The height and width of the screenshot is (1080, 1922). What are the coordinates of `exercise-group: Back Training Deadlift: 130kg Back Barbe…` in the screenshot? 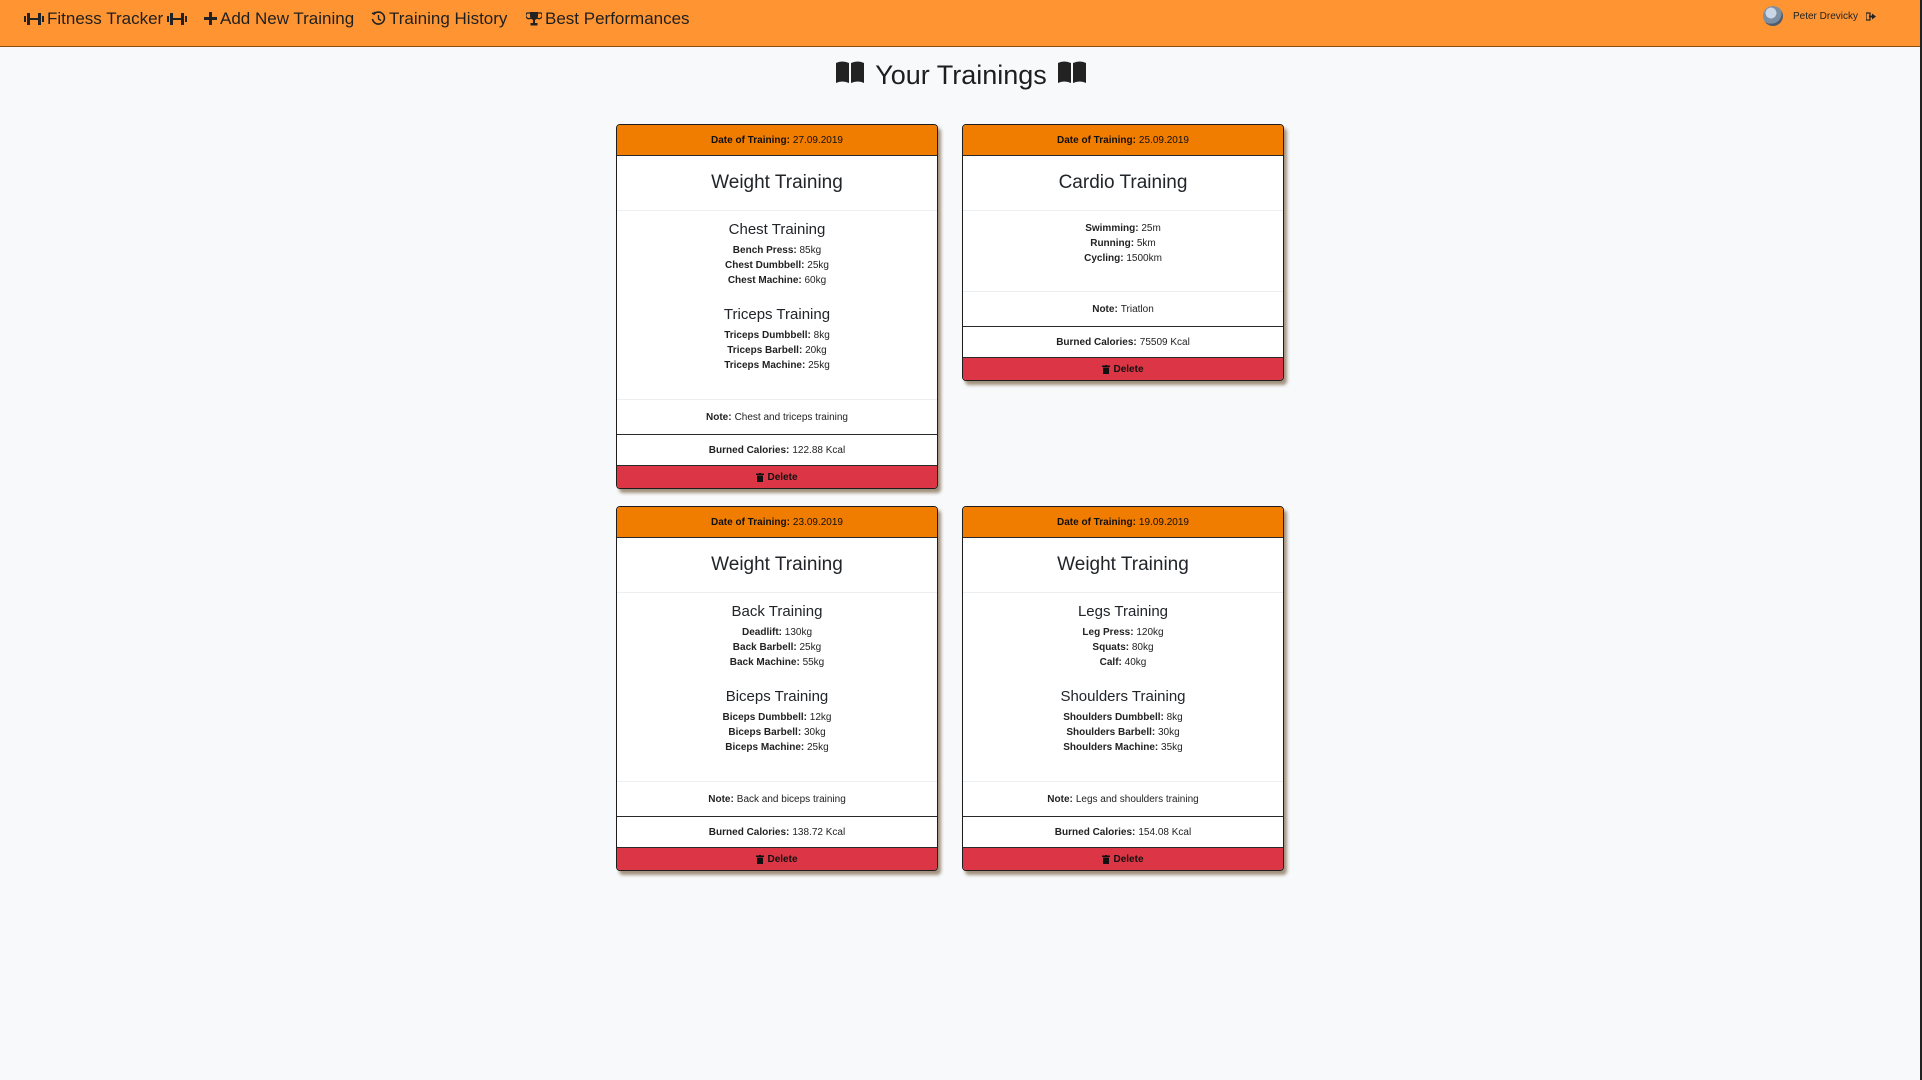 It's located at (777, 636).